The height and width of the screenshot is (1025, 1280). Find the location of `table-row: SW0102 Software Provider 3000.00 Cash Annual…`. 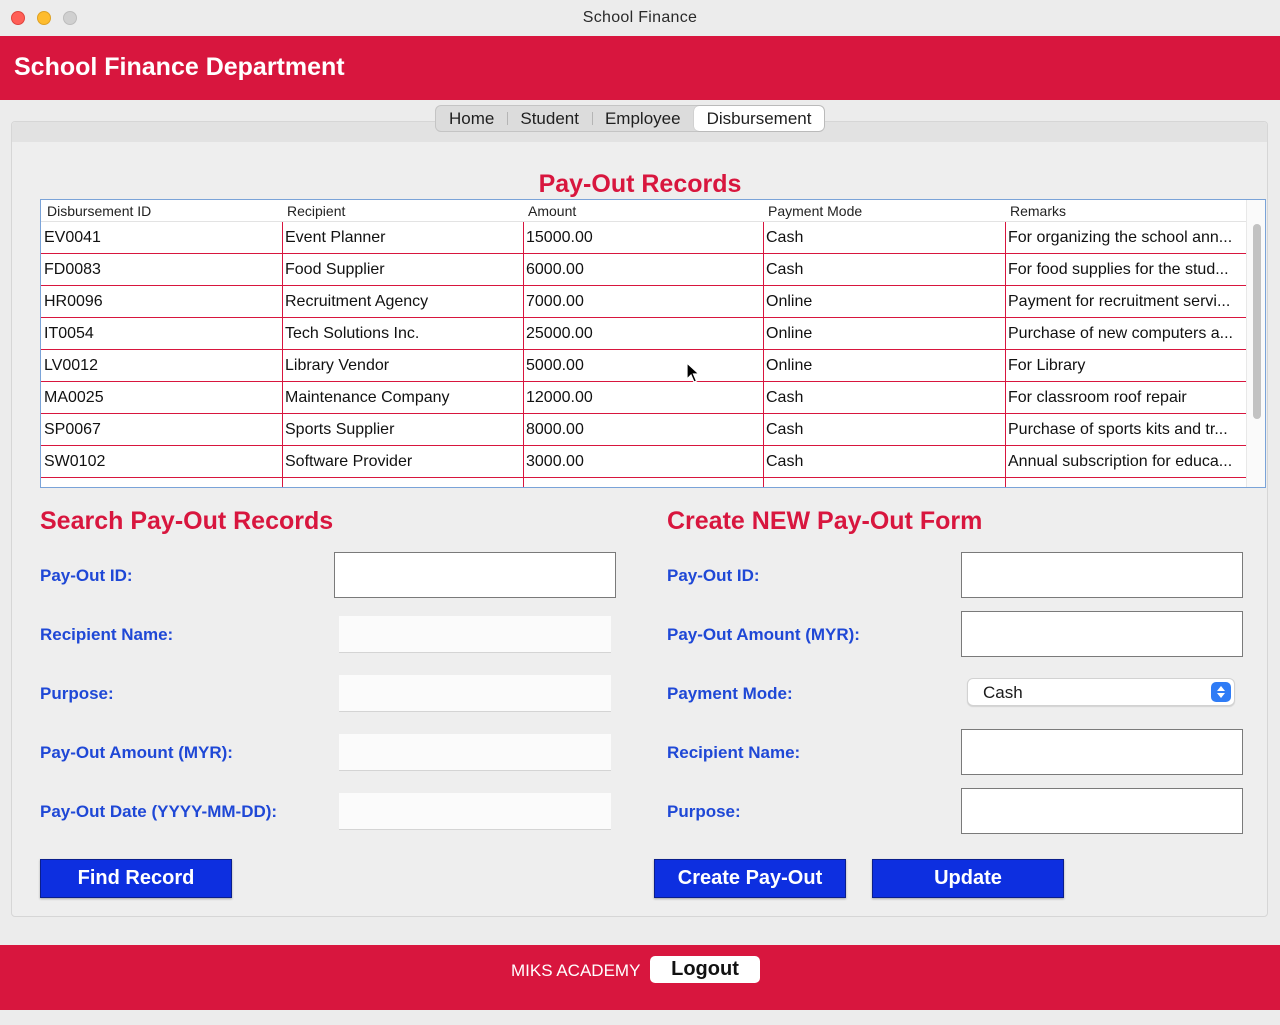

table-row: SW0102 Software Provider 3000.00 Cash Annual… is located at coordinates (643, 462).